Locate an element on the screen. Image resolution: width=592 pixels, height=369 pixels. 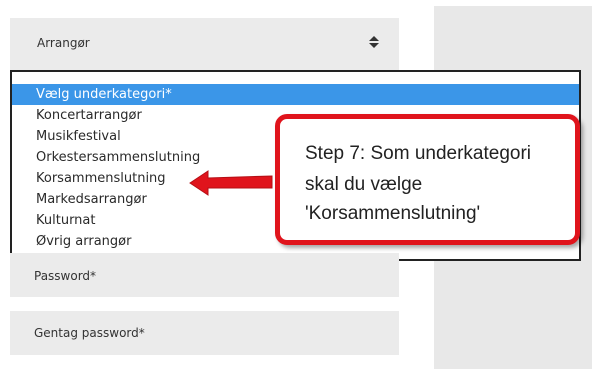
dropdown-option-vaelg-underkategori: Vælg underkategori* is located at coordinates (295, 94).